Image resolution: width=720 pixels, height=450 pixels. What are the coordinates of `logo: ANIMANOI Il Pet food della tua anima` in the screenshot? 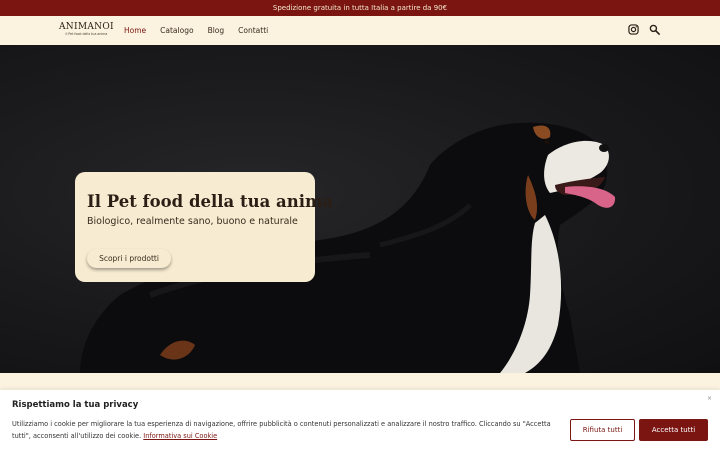 It's located at (86, 29).